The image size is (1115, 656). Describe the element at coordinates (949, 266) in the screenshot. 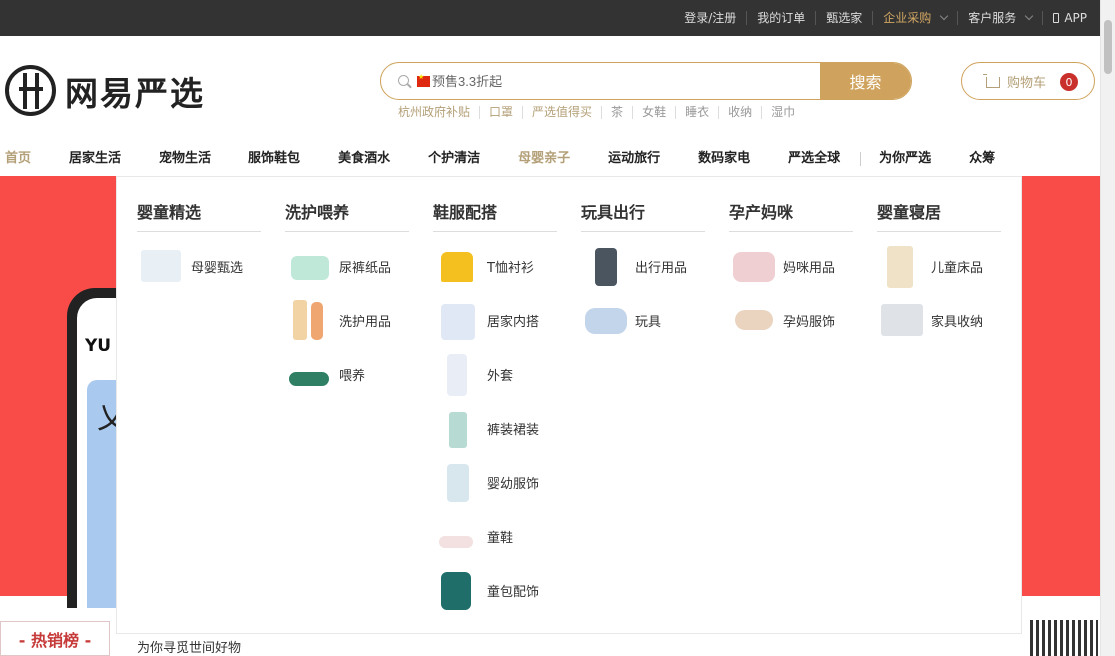

I see `subcategory-item: 儿童床品` at that location.